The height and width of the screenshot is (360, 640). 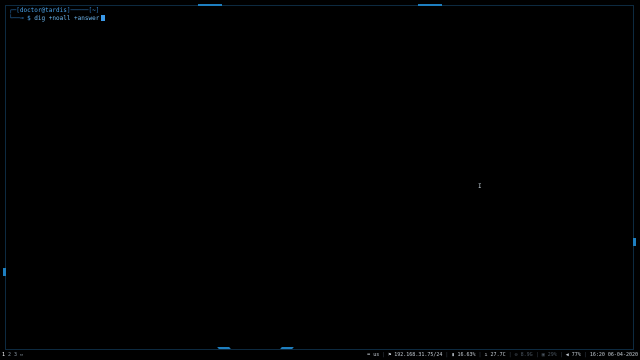 I want to click on memory-usage: 29%, so click(x=552, y=355).